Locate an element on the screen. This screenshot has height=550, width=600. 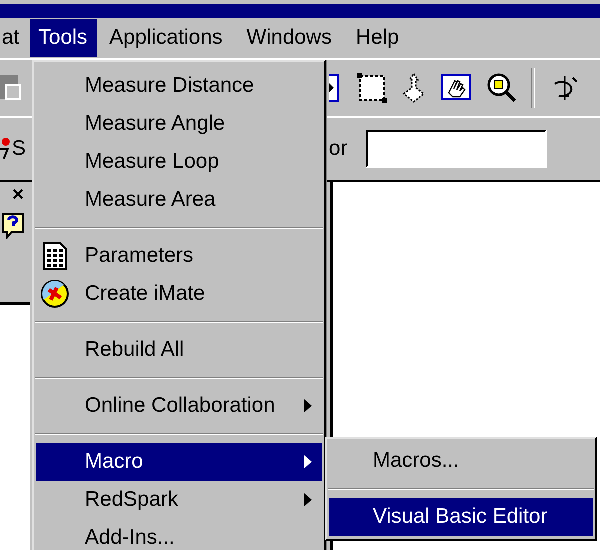
menu-bar-item: Windows is located at coordinates (289, 38).